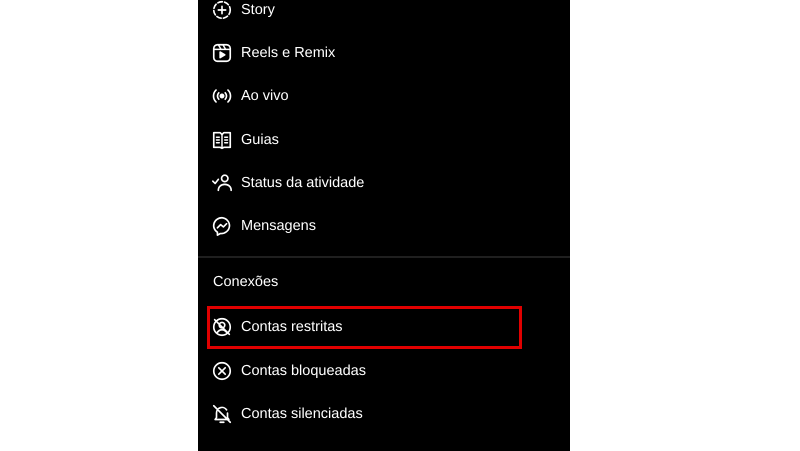  I want to click on menu-item: Guias, so click(260, 140).